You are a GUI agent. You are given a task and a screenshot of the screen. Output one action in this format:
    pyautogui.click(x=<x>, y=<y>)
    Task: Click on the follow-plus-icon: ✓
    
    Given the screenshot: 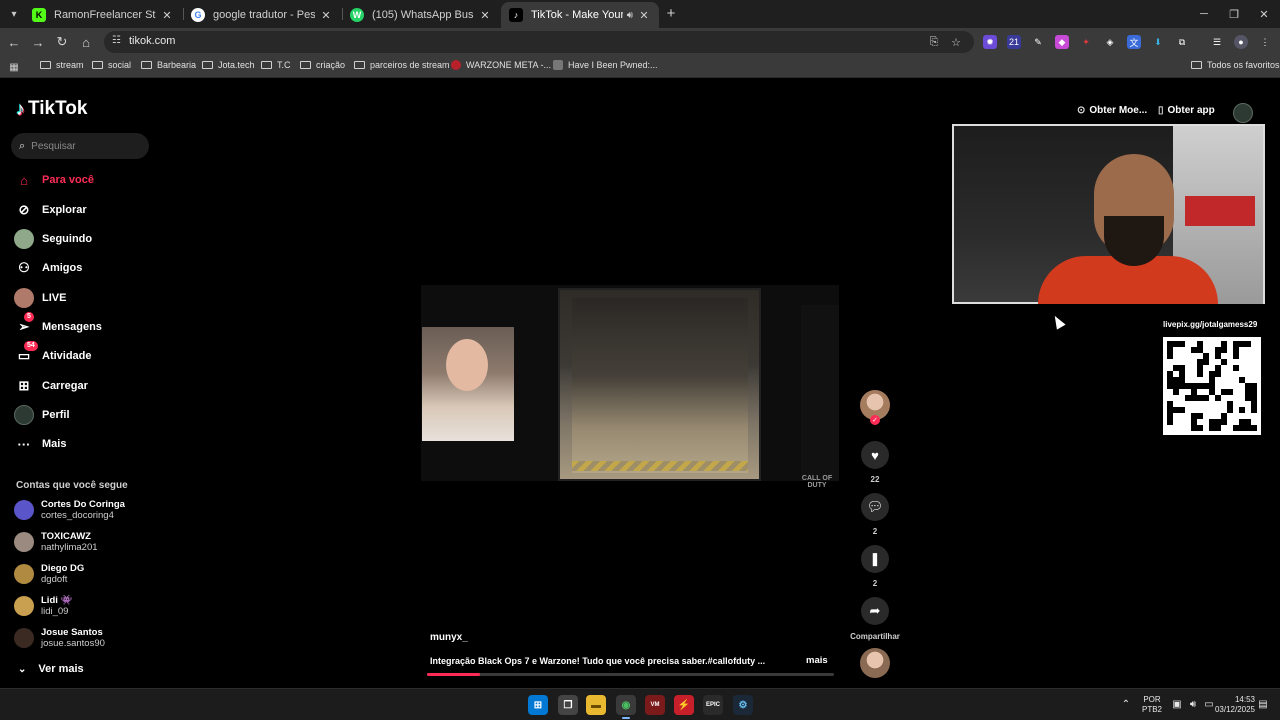 What is the action you would take?
    pyautogui.click(x=875, y=420)
    